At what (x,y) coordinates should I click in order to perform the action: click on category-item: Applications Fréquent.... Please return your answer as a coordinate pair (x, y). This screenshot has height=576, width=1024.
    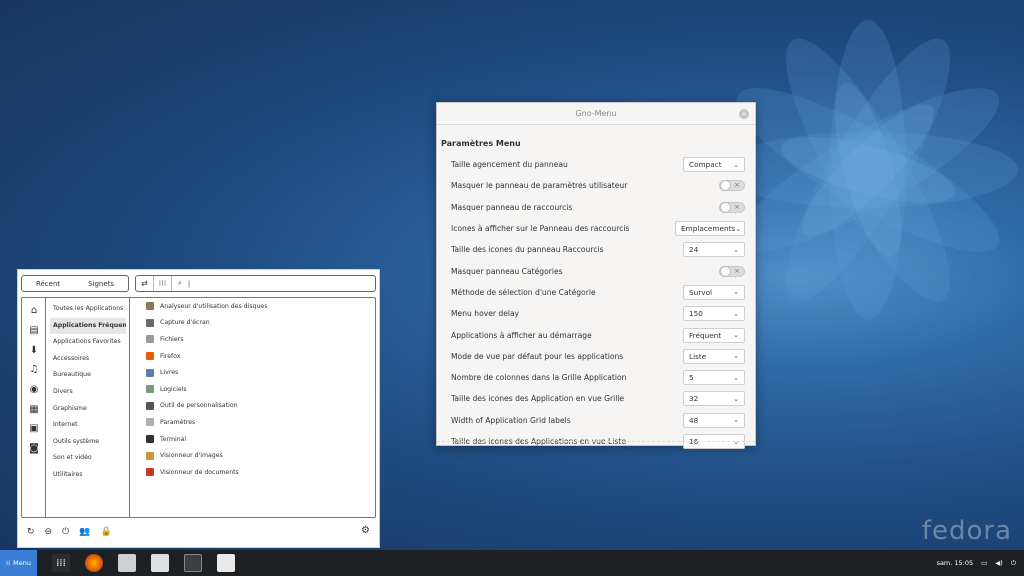
    Looking at the image, I should click on (88, 326).